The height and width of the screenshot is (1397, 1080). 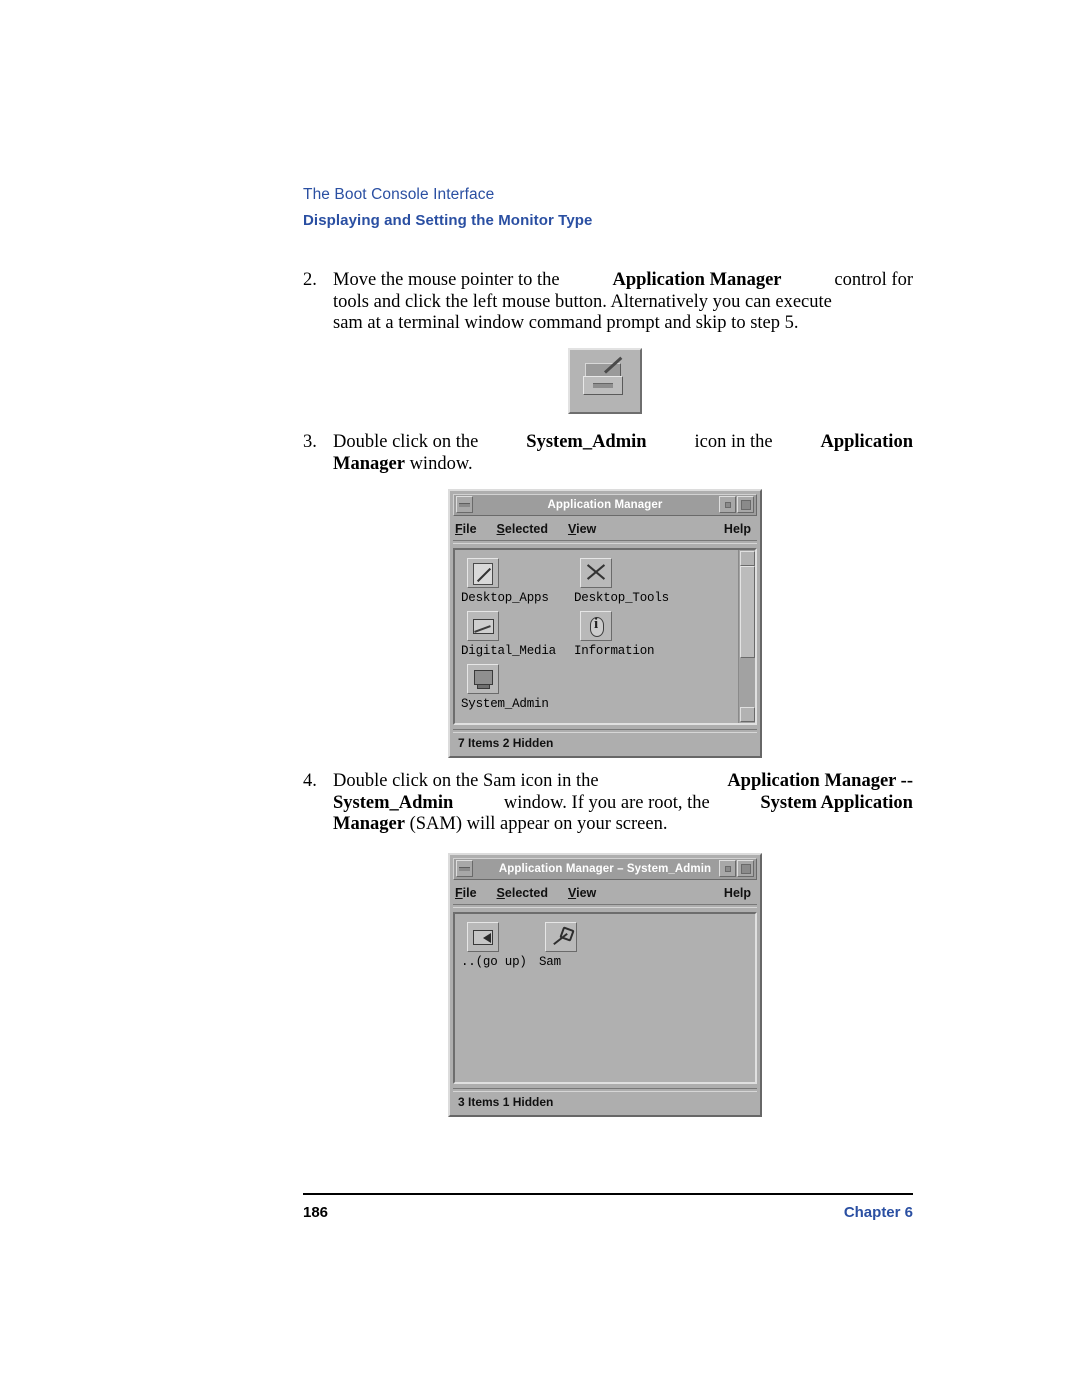 I want to click on step-4-line3-b: (SAM) will appear on your screen., so click(x=536, y=824).